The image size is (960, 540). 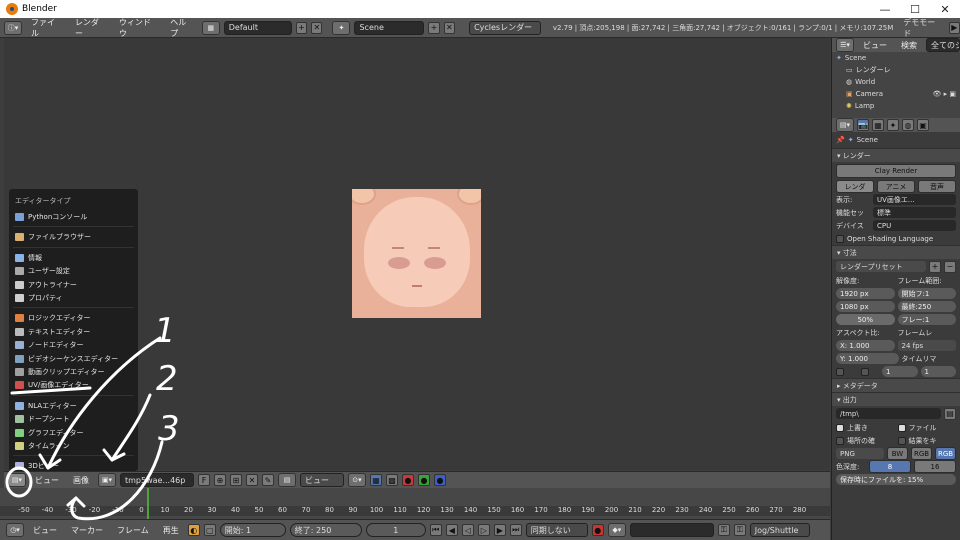 I want to click on aspect-y-field: Y: 1.000, so click(x=867, y=358).